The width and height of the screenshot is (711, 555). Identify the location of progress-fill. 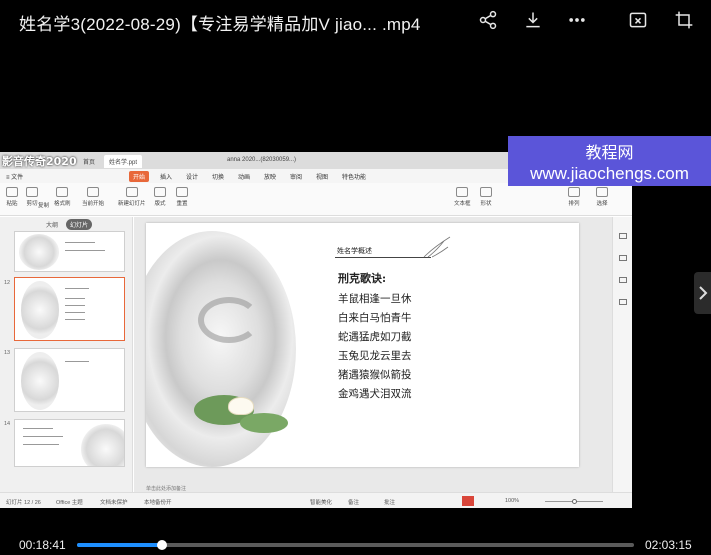
(119, 545).